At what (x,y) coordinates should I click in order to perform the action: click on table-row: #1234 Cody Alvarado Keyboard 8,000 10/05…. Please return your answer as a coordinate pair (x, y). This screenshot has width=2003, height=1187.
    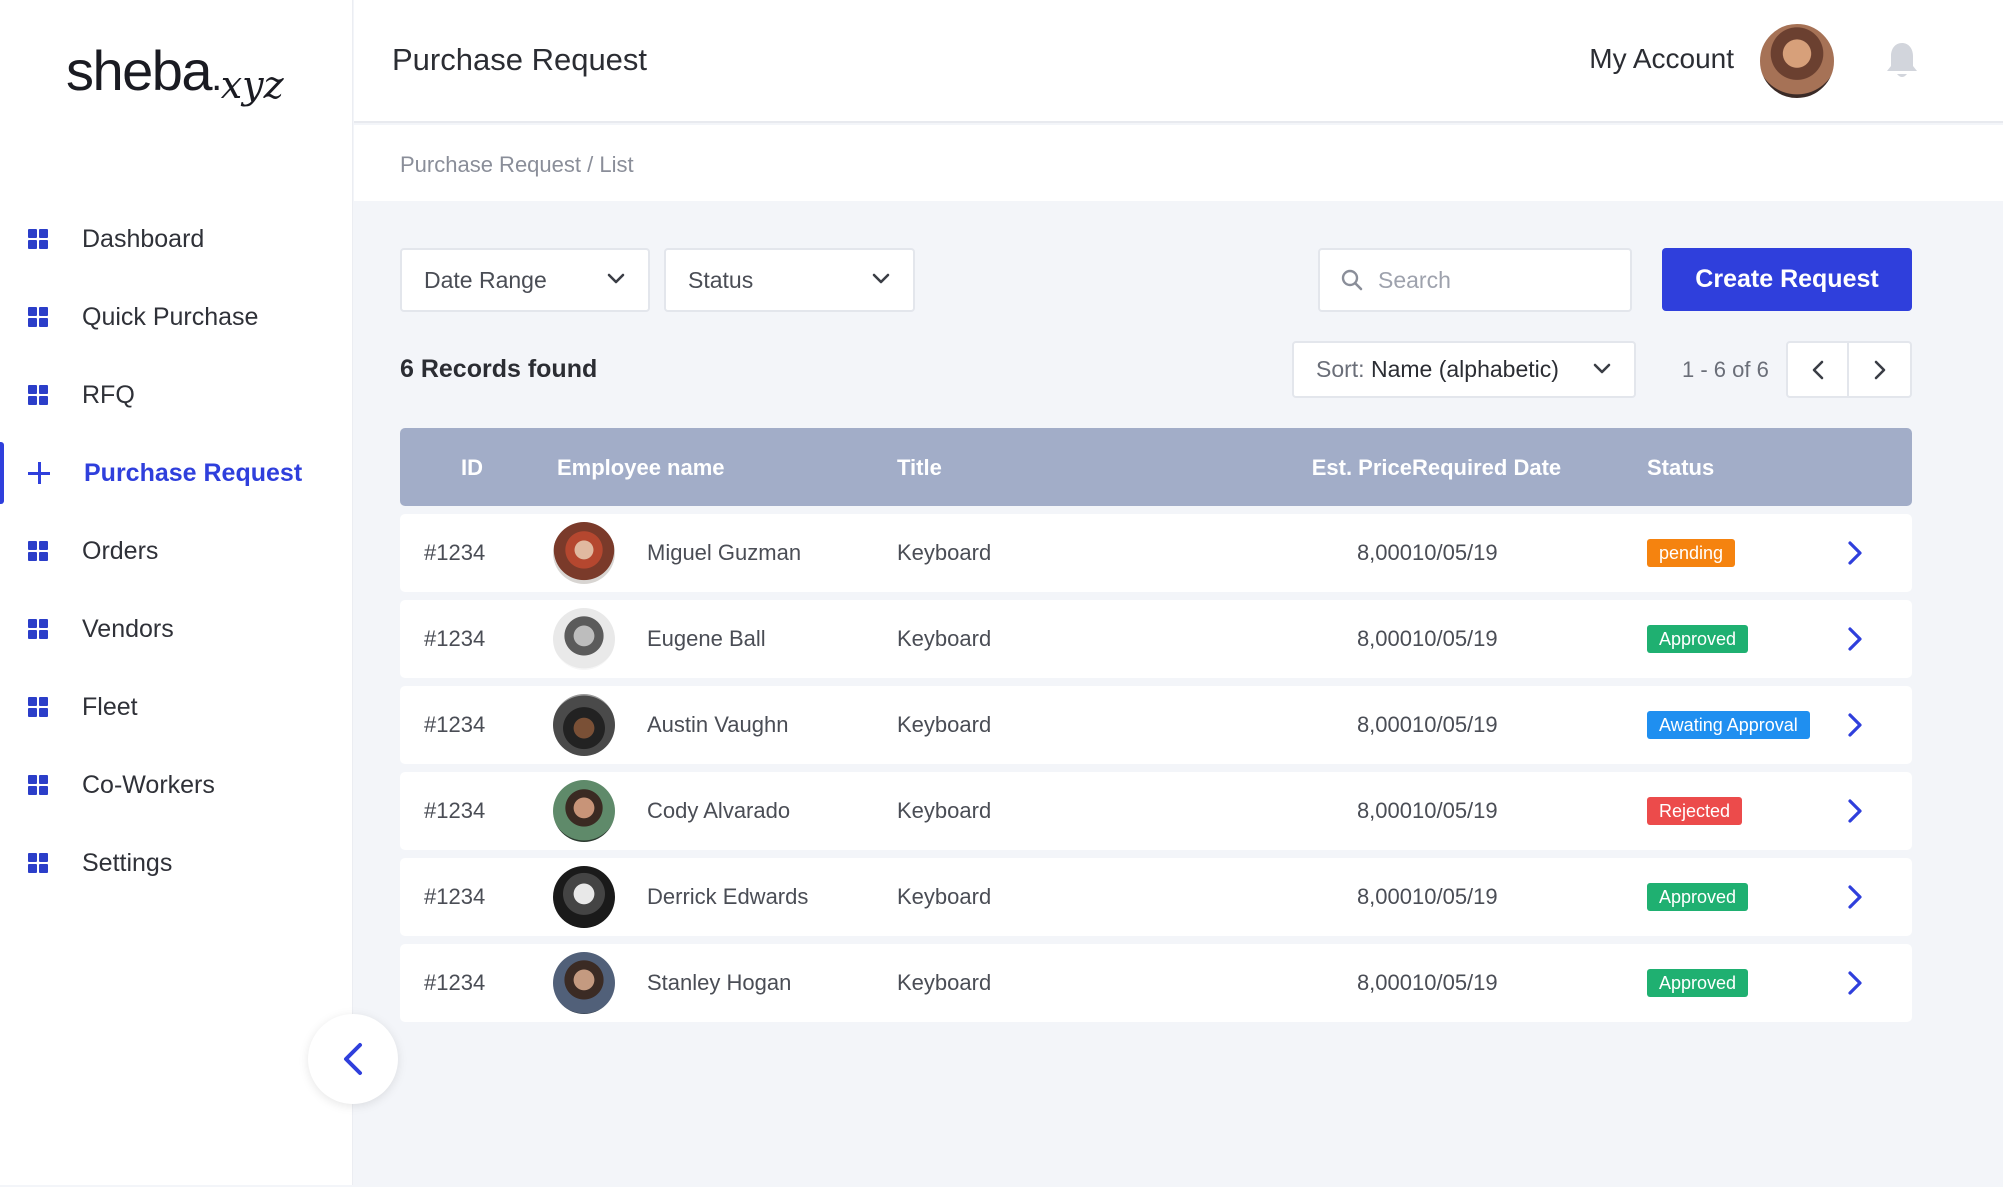
    Looking at the image, I should click on (1156, 811).